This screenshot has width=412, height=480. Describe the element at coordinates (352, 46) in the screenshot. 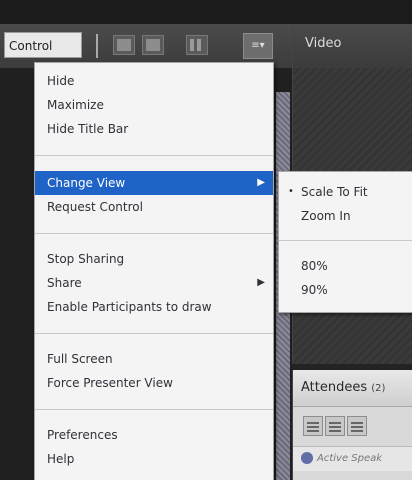

I see `video-pod-header: Video` at that location.